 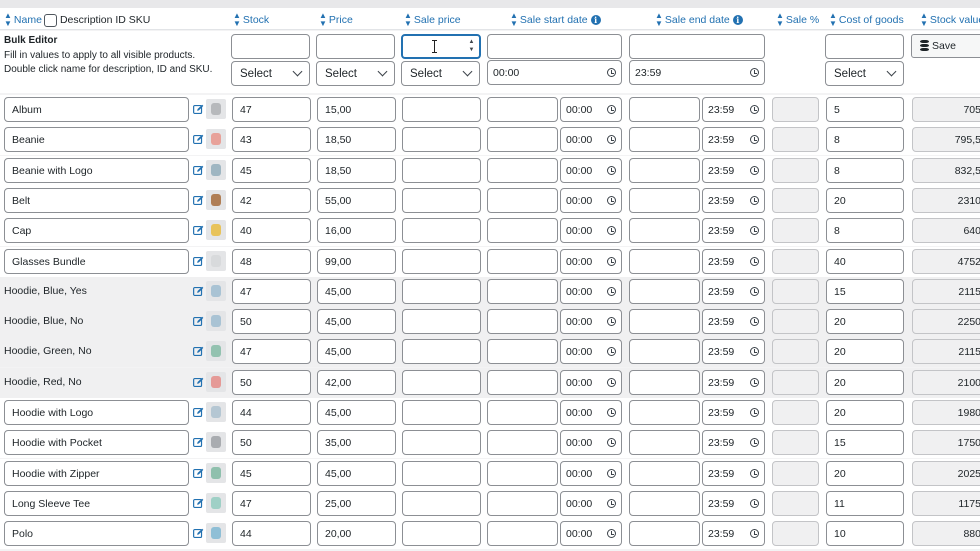 What do you see at coordinates (441, 46) in the screenshot?
I see `bulk-sale-price-input: ▲ ▼` at bounding box center [441, 46].